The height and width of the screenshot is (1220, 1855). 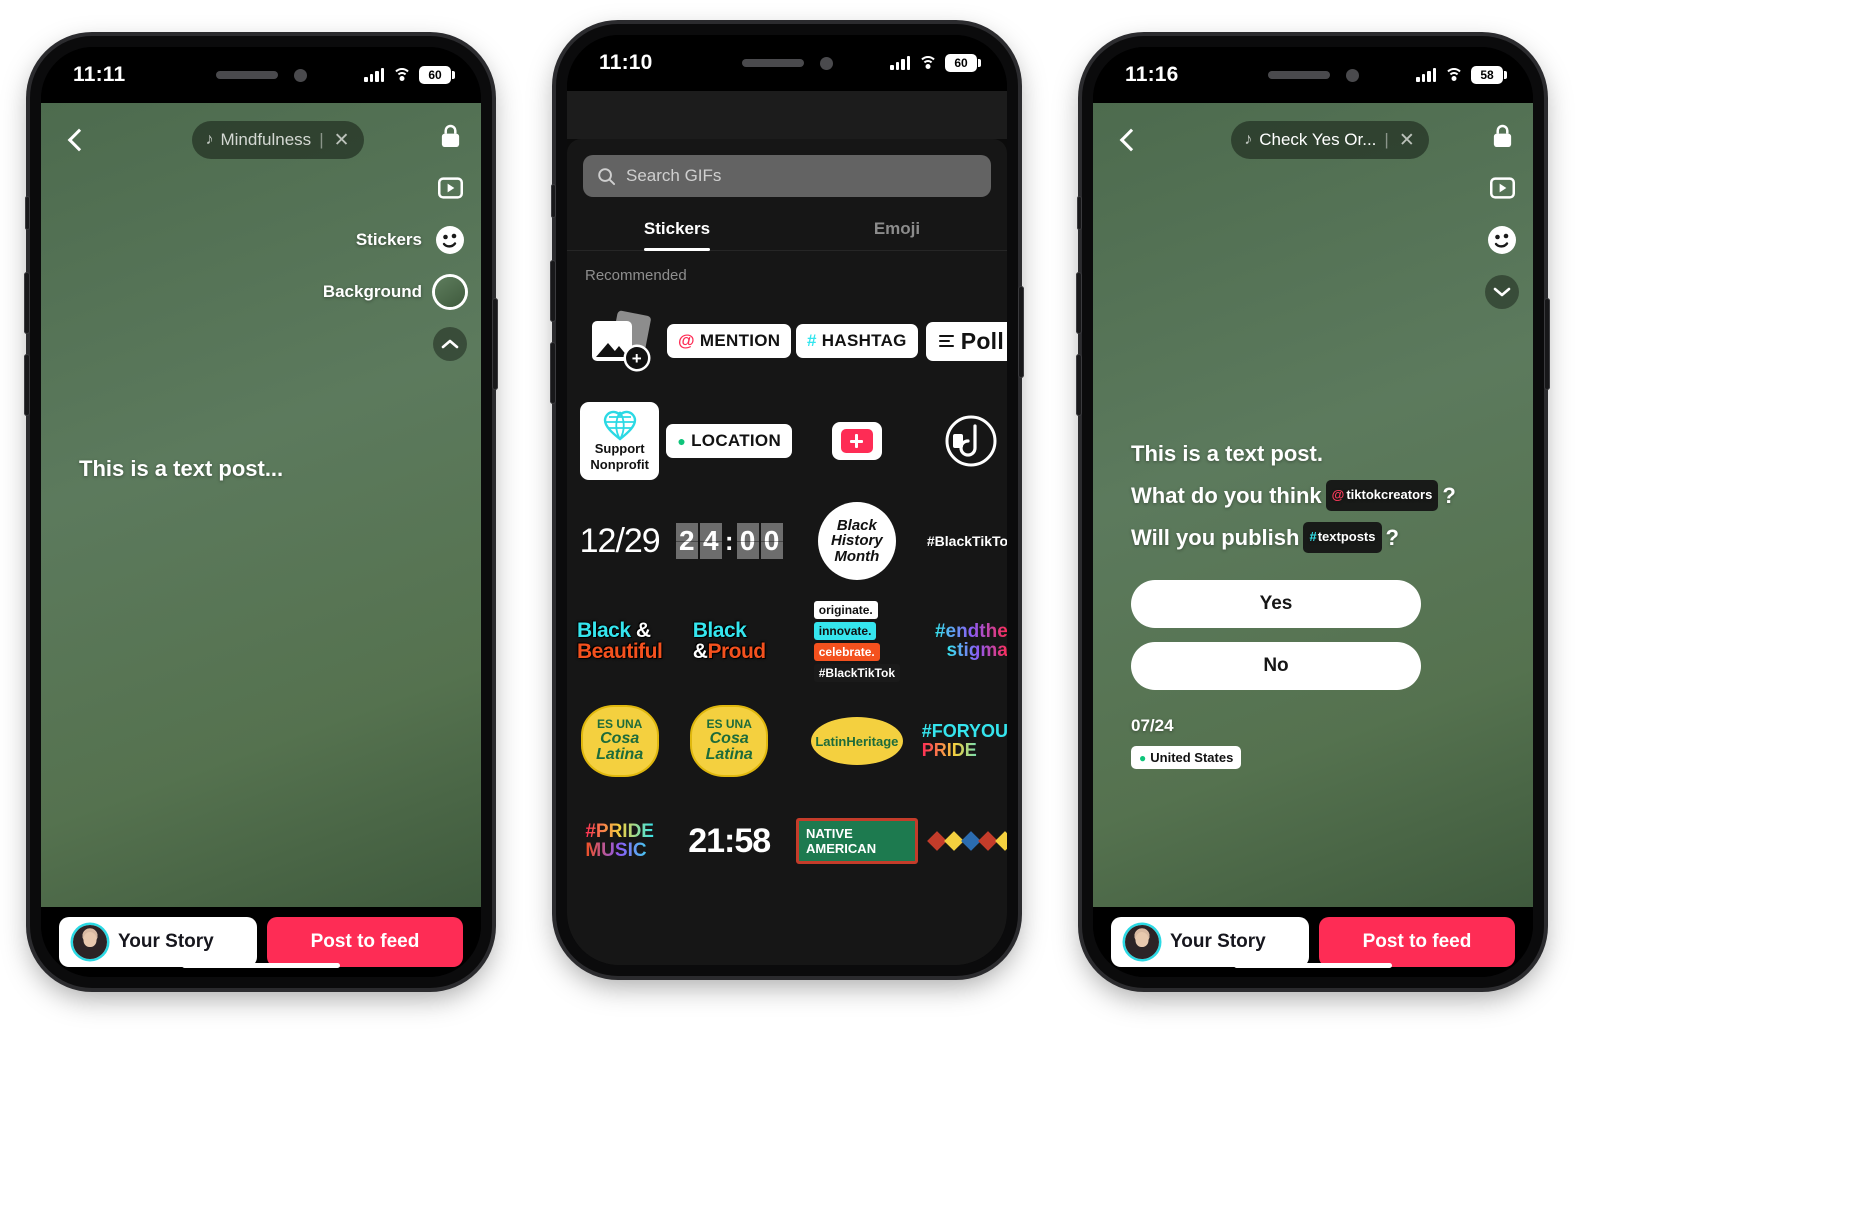 I want to click on avatar, so click(x=1142, y=942).